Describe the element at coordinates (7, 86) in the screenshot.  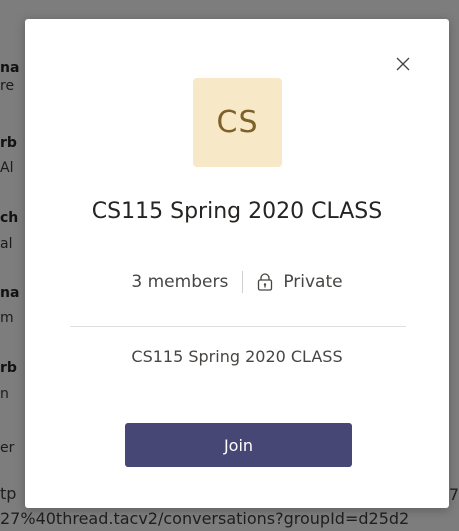
I see `bg-fragment: re` at that location.